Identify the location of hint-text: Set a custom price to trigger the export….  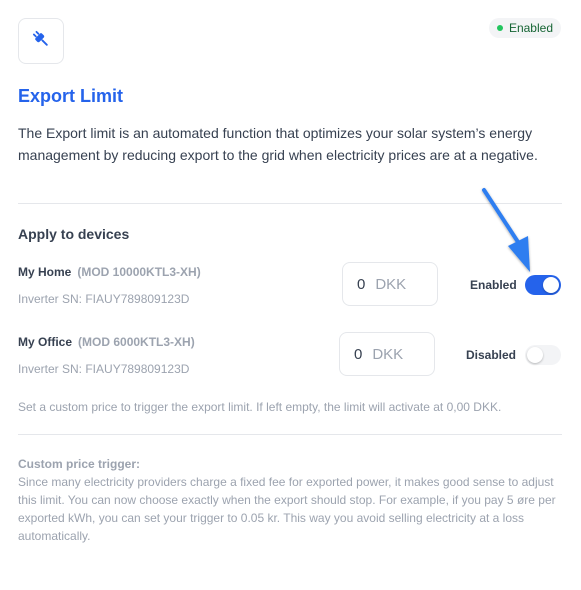
(260, 407).